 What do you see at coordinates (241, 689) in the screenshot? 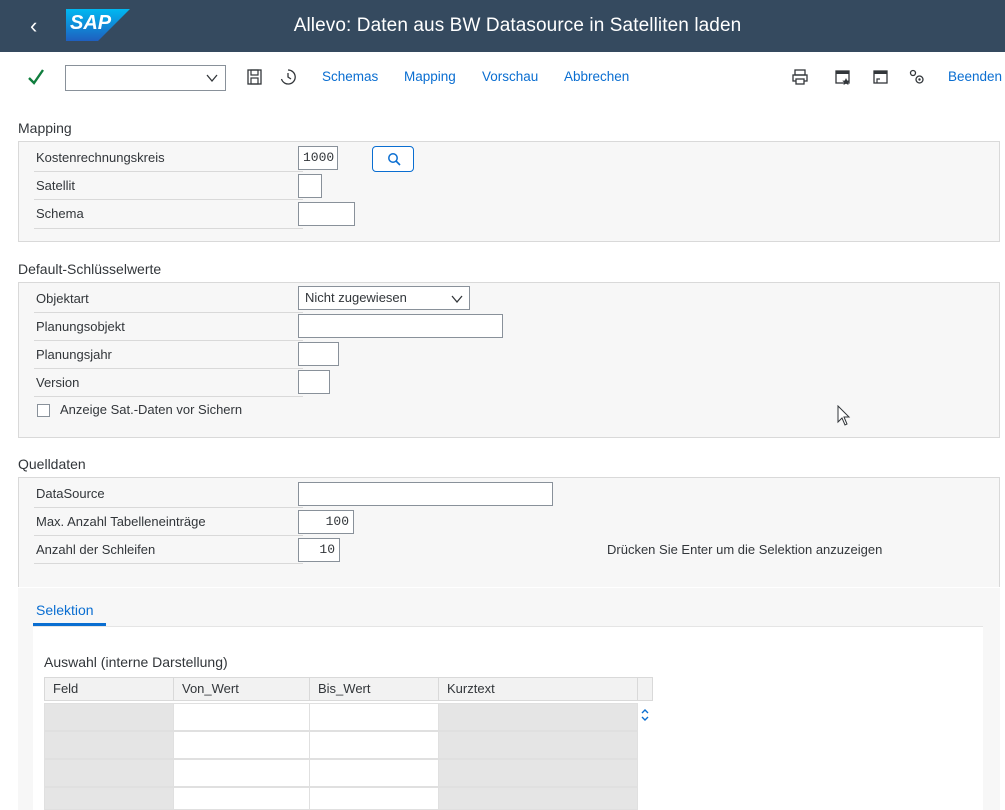
I see `column-header-von-wert: Von_Wert` at bounding box center [241, 689].